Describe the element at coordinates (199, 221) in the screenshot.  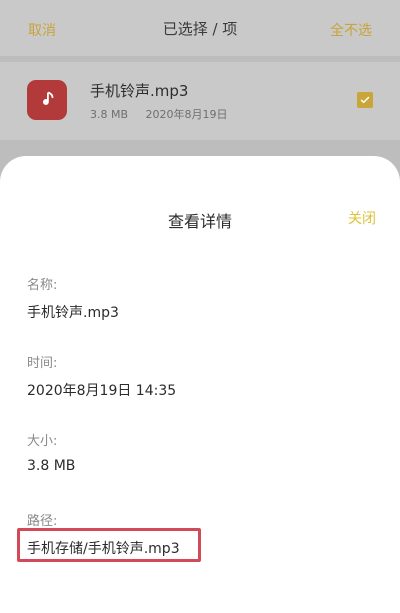
I see `sheet-title: 查看详情` at that location.